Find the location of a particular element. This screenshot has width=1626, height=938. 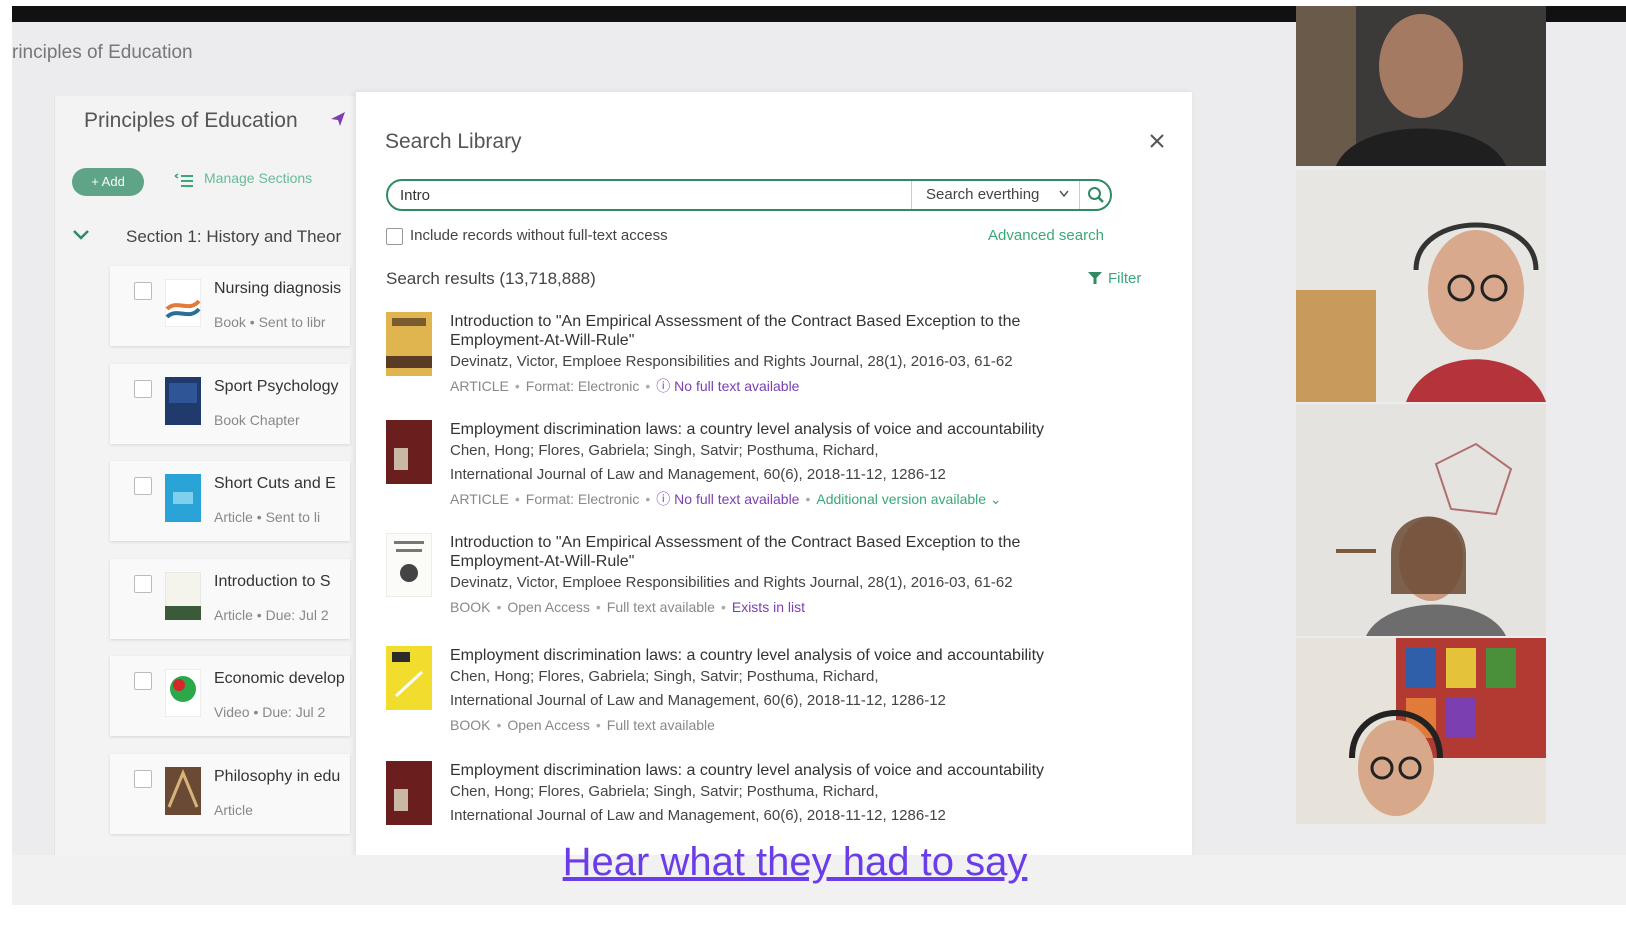

results-count: Search results (13,718,888) is located at coordinates (491, 278).